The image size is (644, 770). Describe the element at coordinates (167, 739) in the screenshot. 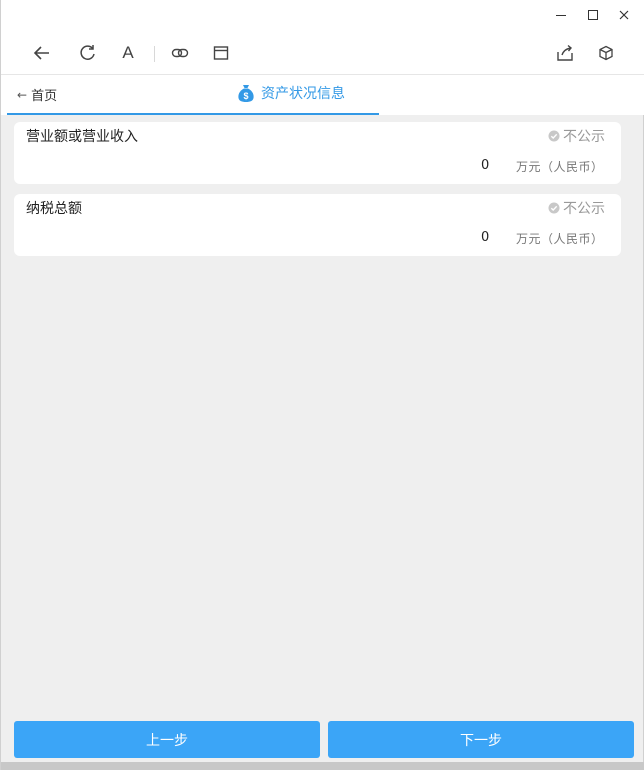

I see `previous-step-button: 上一步` at that location.